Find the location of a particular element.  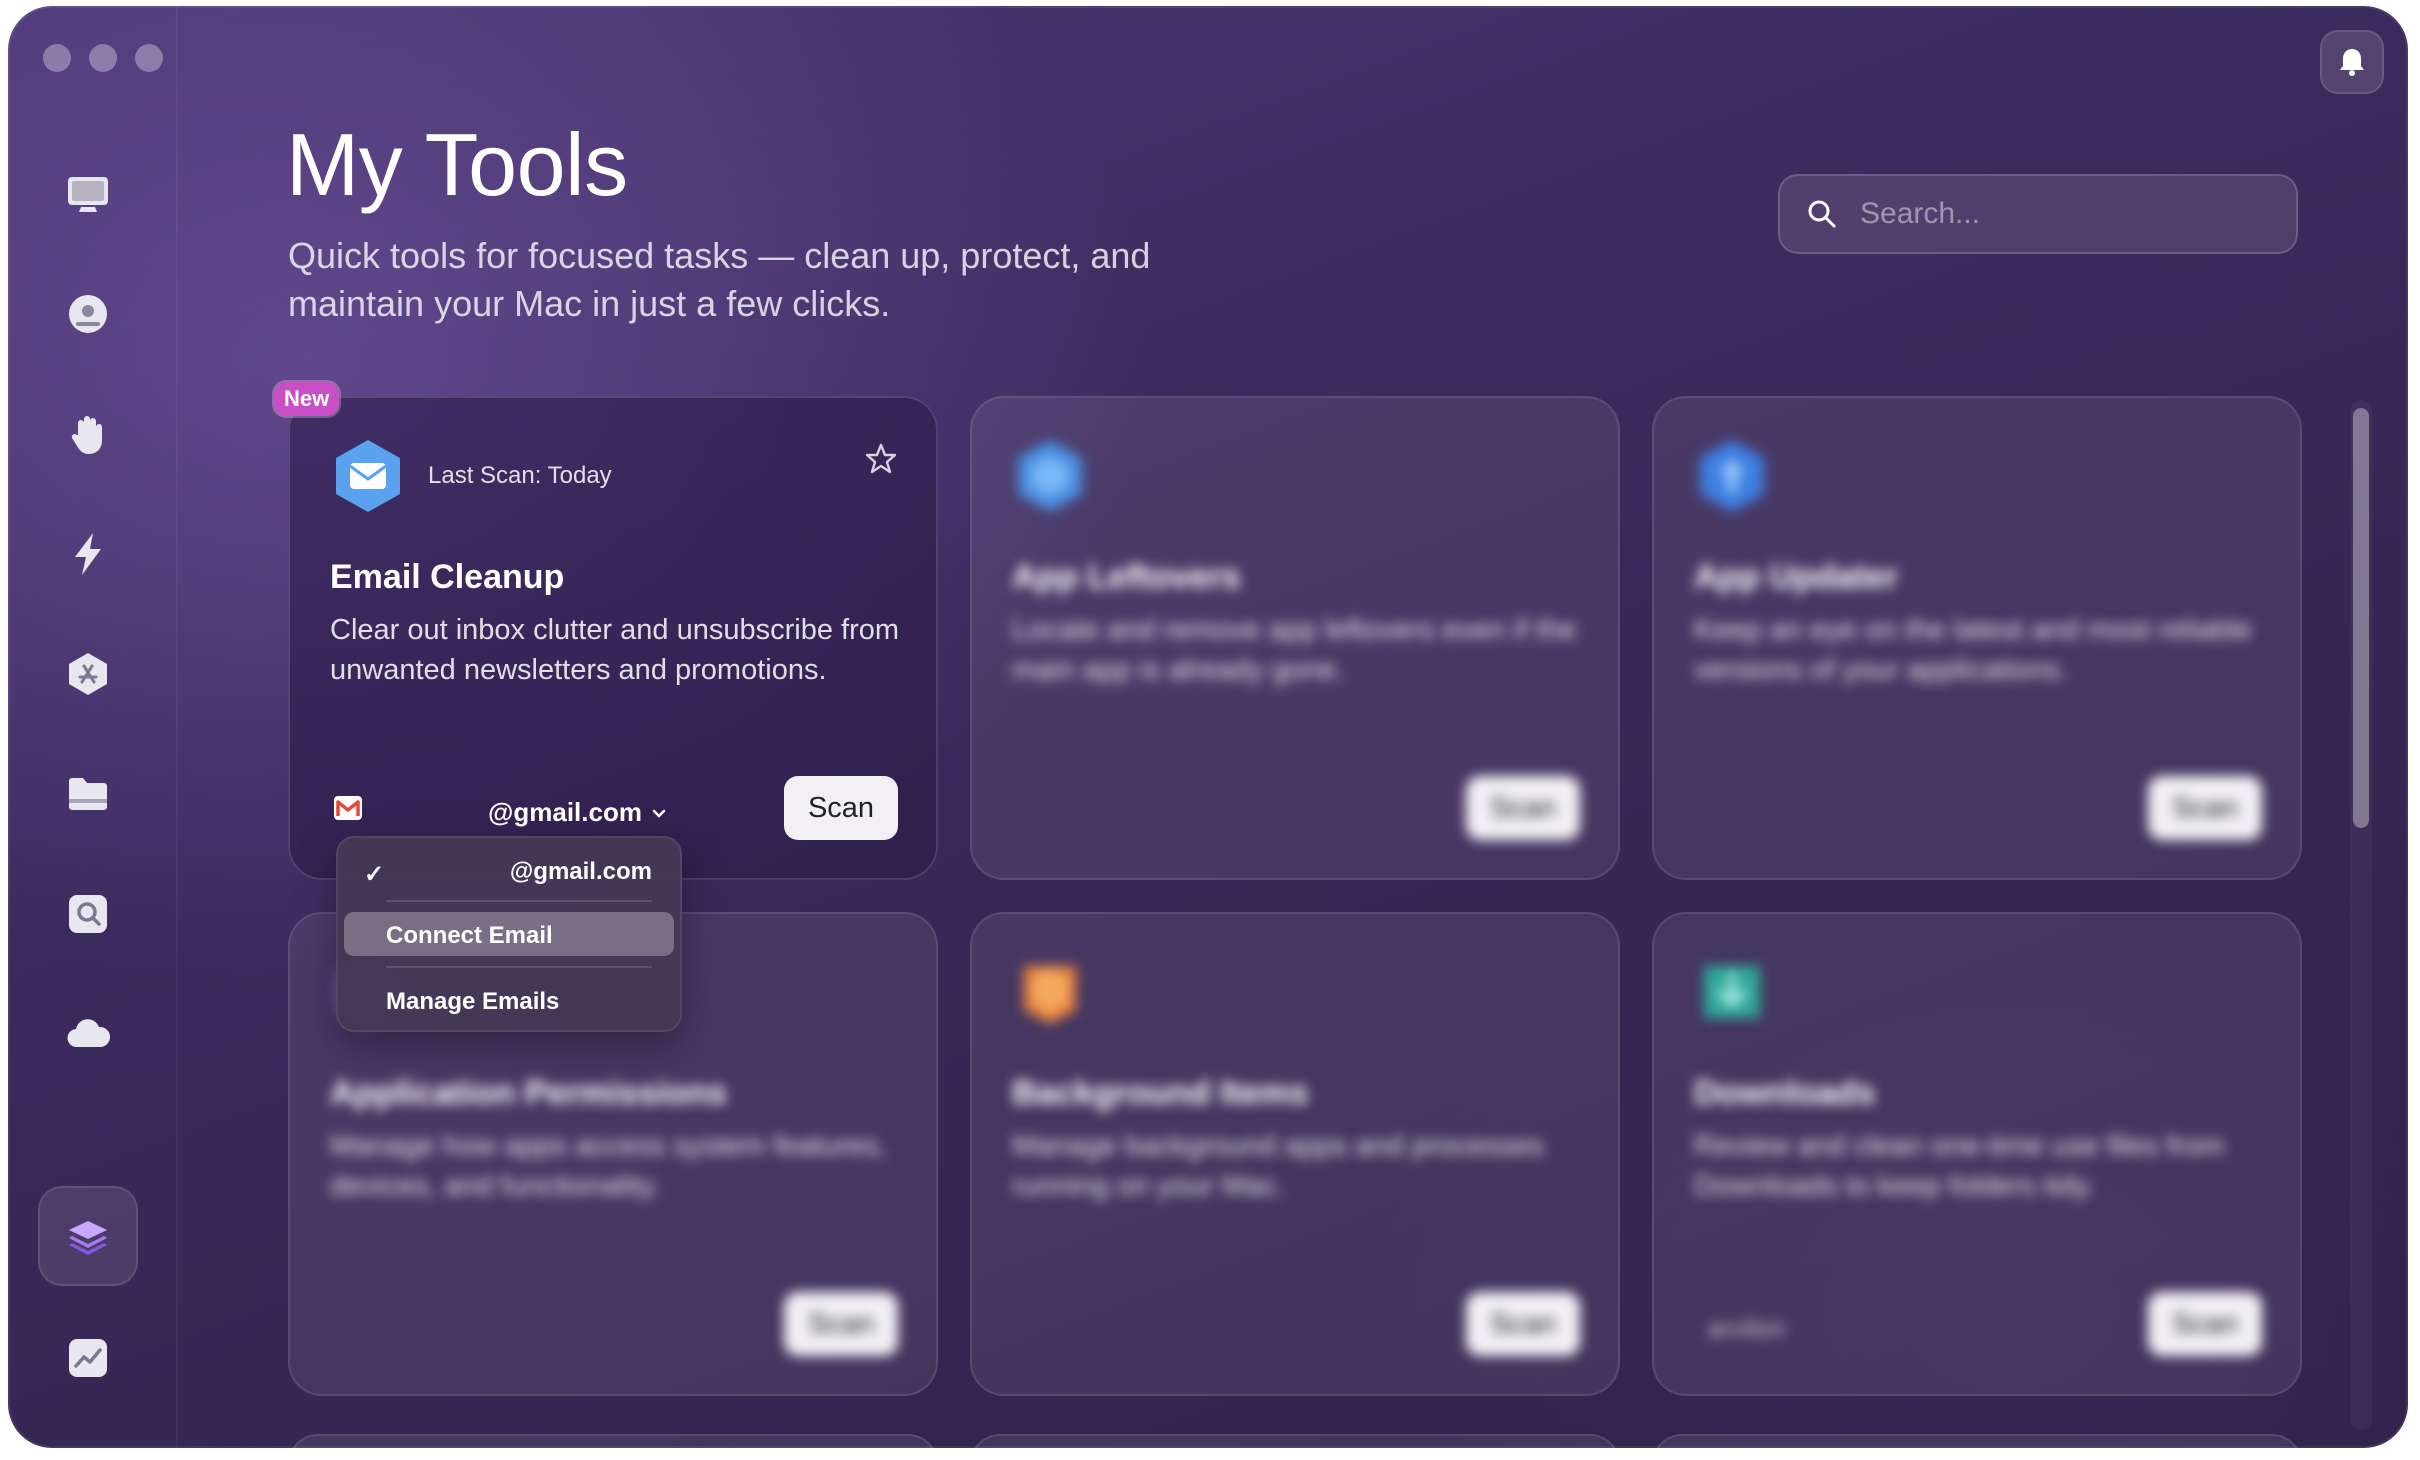

lightning-icon is located at coordinates (88, 554).